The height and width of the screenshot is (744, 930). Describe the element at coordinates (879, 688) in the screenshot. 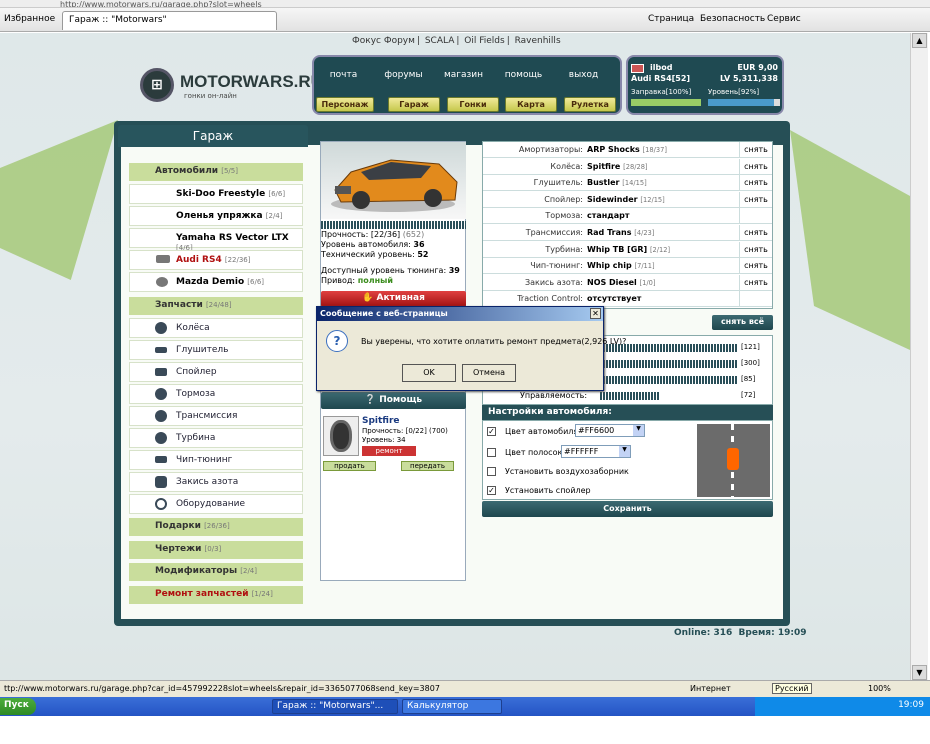

I see `zoom-level: 100%` at that location.